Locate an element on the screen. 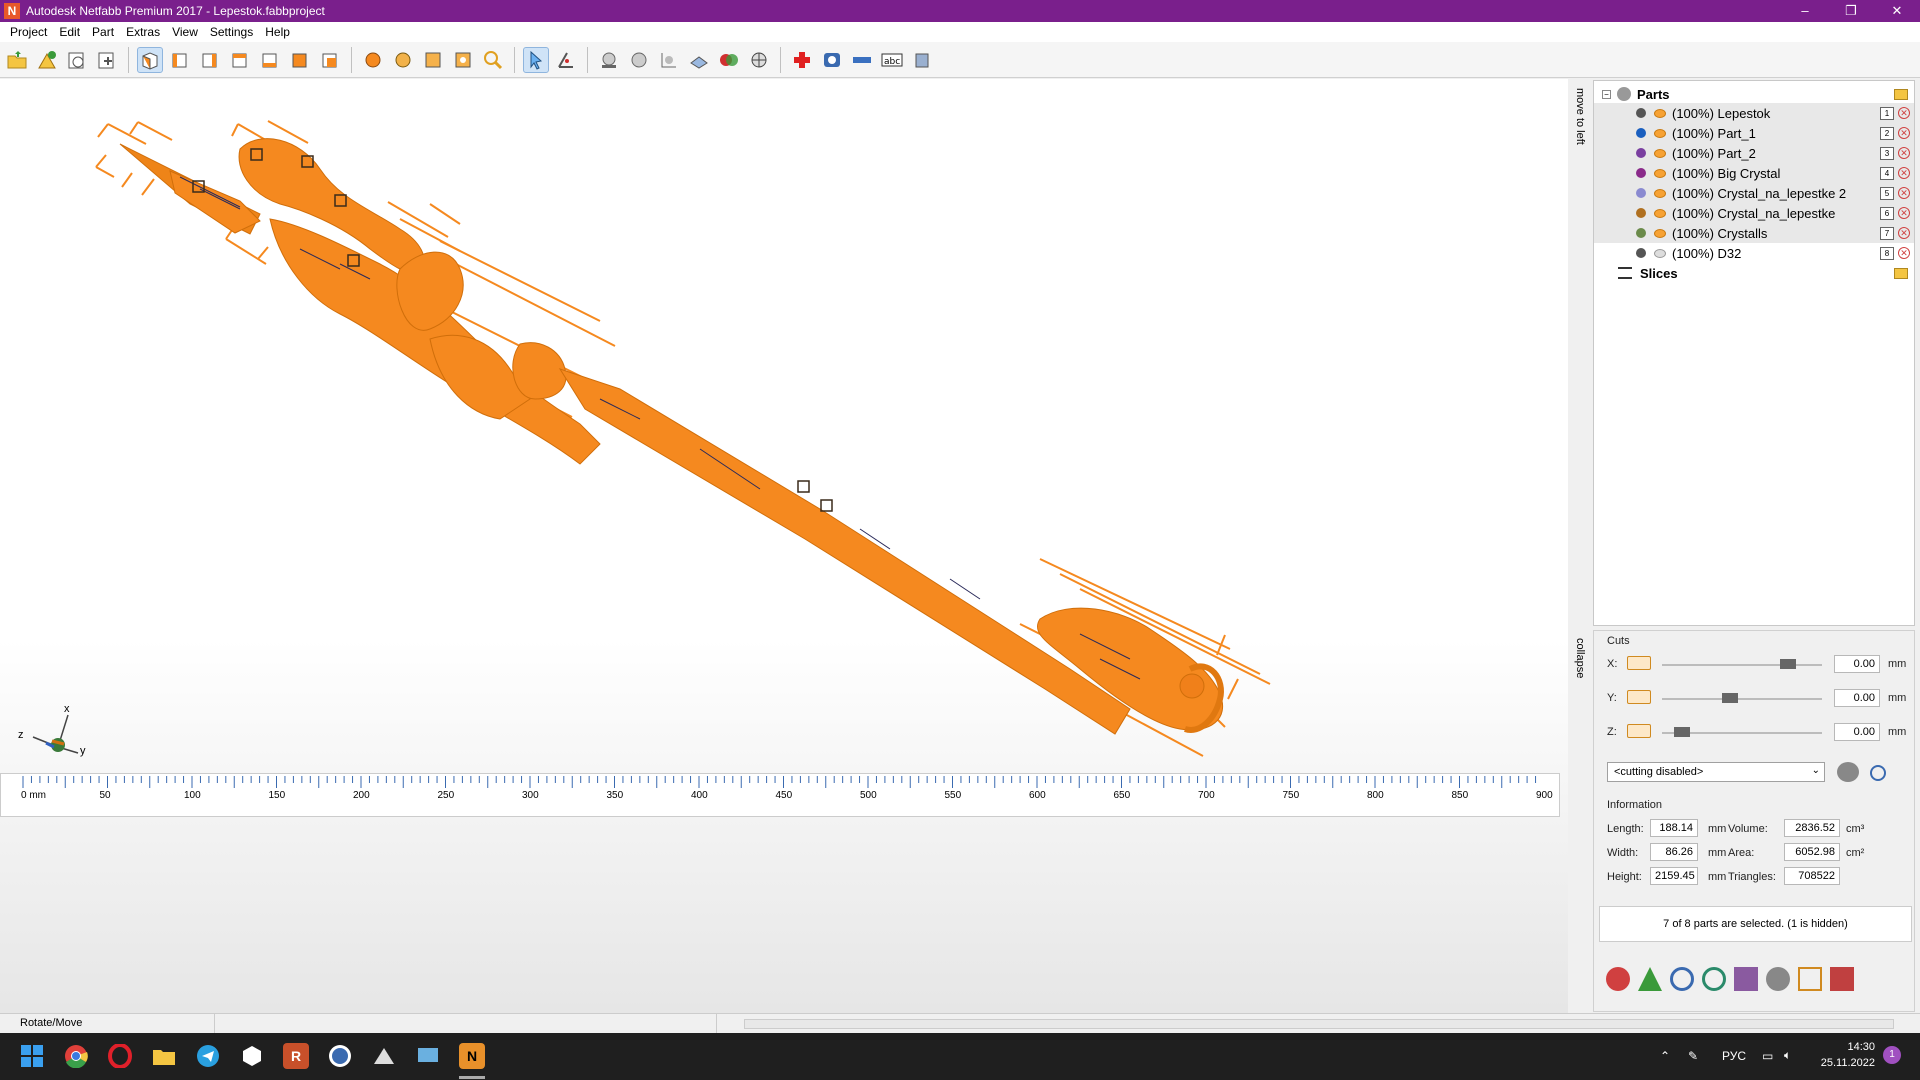 The image size is (1920, 1080). open-project-icon is located at coordinates (17, 60).